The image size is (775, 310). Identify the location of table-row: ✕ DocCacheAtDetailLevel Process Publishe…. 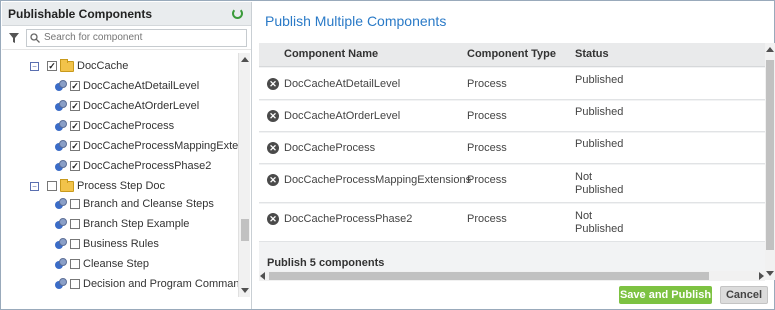
(512, 84).